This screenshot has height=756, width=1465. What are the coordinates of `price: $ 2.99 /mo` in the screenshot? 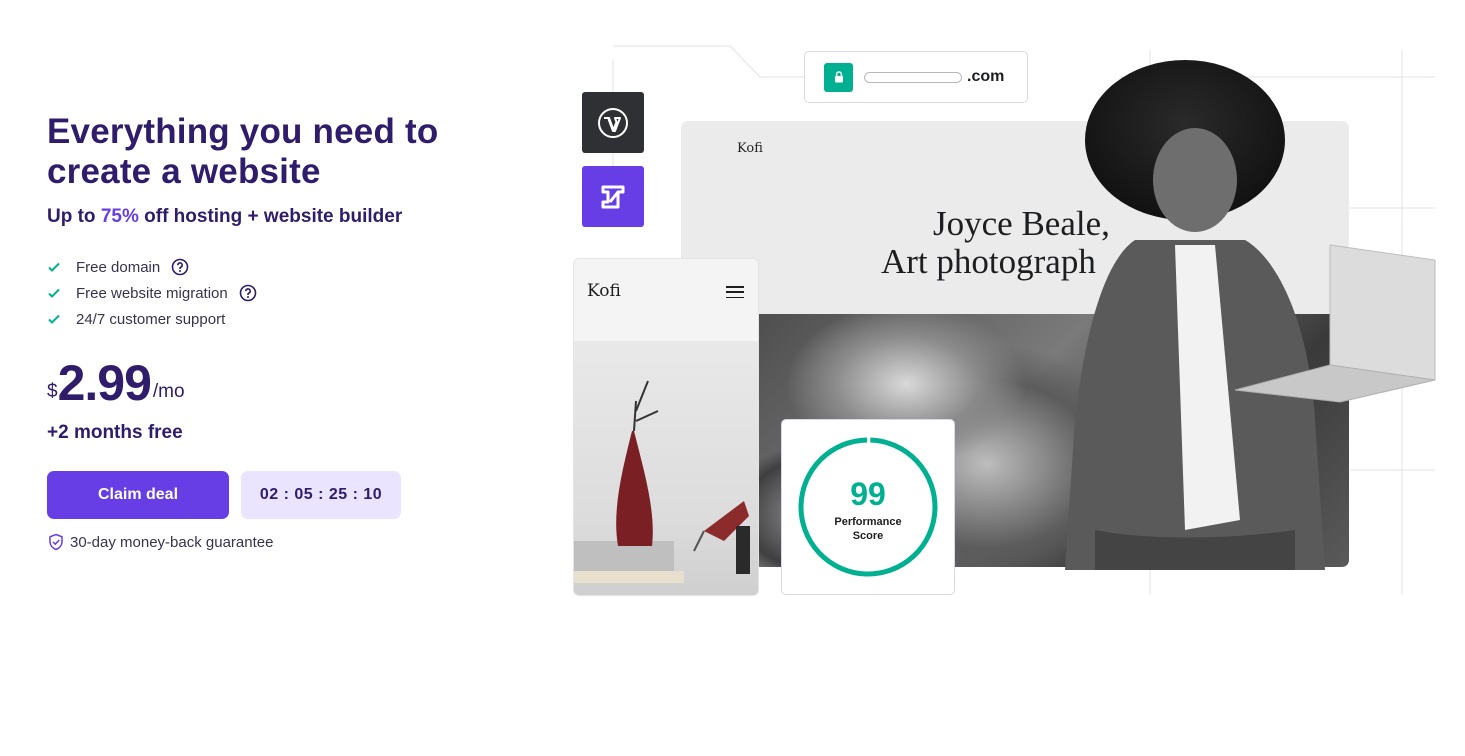 It's located at (277, 383).